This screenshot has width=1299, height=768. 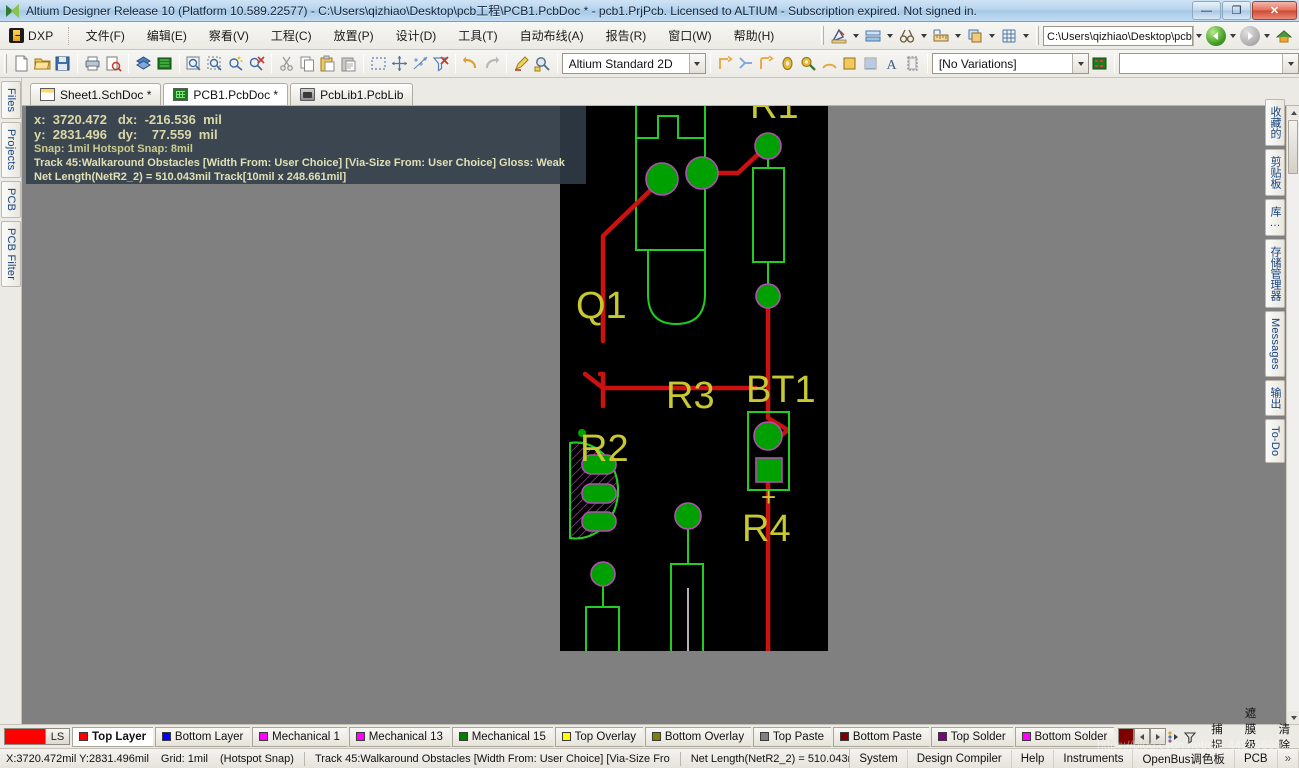 What do you see at coordinates (766, 63) in the screenshot?
I see `place-arc-track-icon` at bounding box center [766, 63].